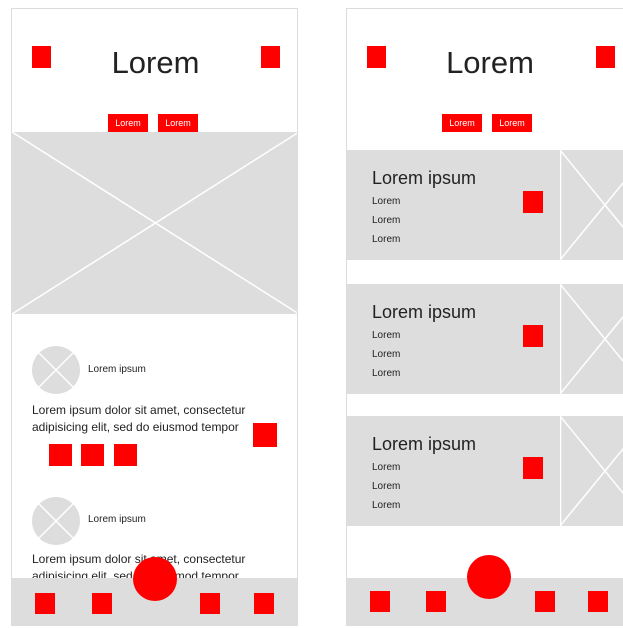 The height and width of the screenshot is (628, 623). I want to click on share-icon, so click(125, 455).